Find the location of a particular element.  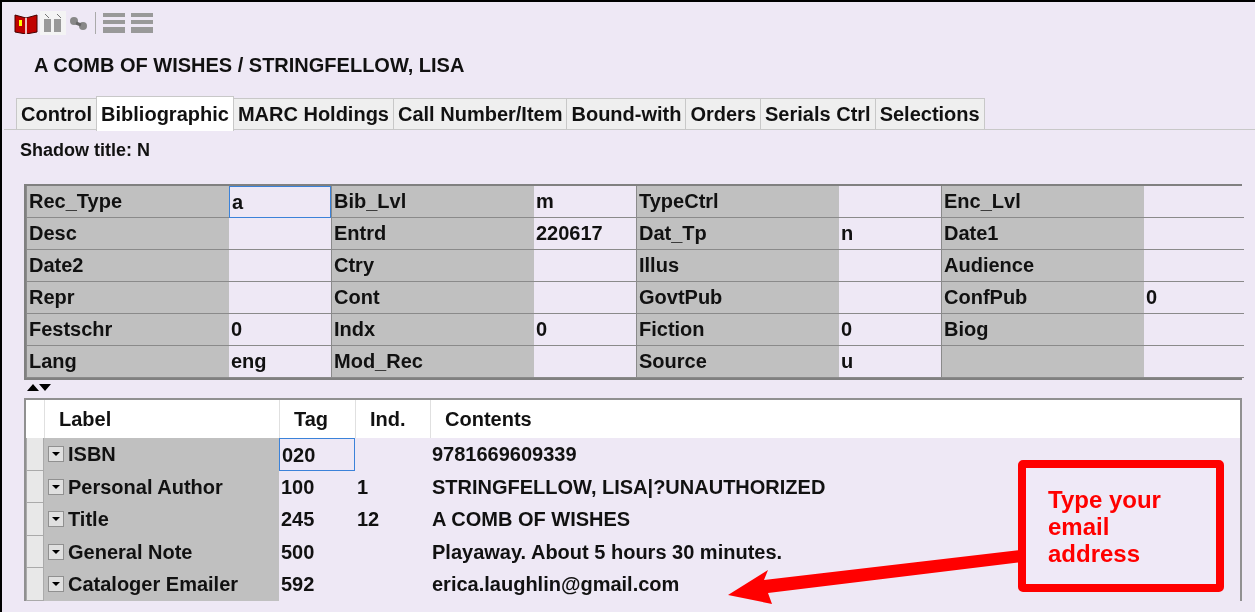

contents-cell: 9781669609339 is located at coordinates (504, 454).